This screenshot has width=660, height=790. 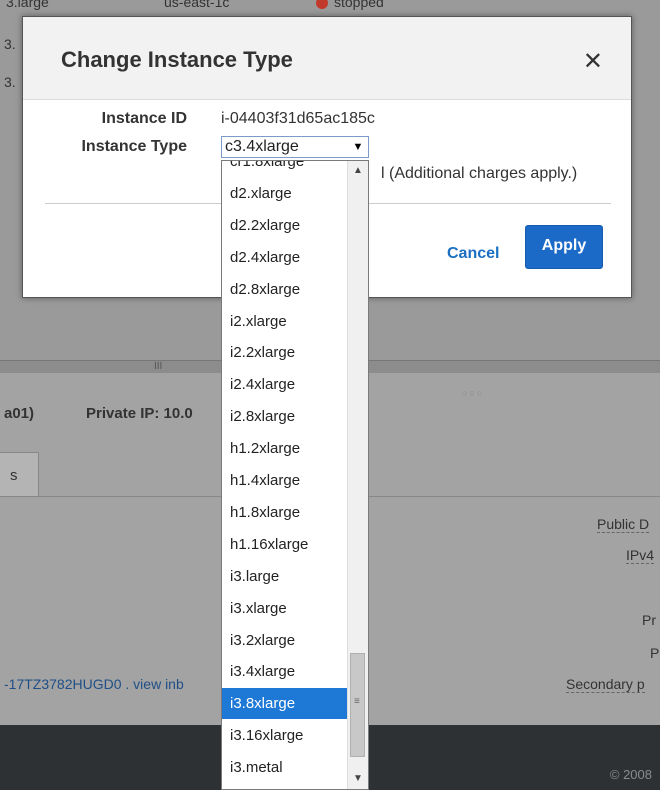 What do you see at coordinates (285, 512) in the screenshot?
I see `dropdown-option: h1.8xlarge` at bounding box center [285, 512].